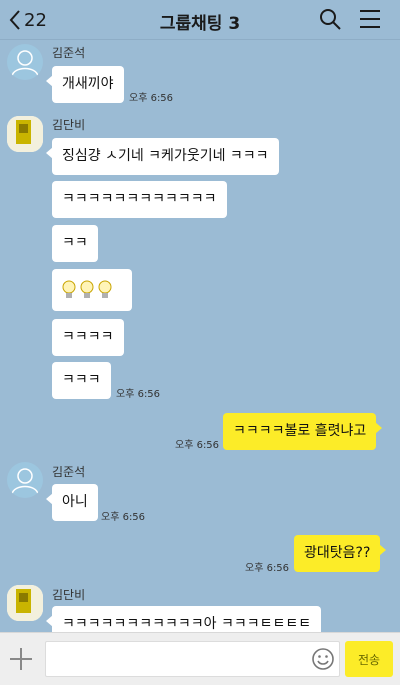 This screenshot has height=685, width=400. I want to click on my-message-bubble: ㅋㅋㅋㅋ볼로 흘렷냐고, so click(303, 431).